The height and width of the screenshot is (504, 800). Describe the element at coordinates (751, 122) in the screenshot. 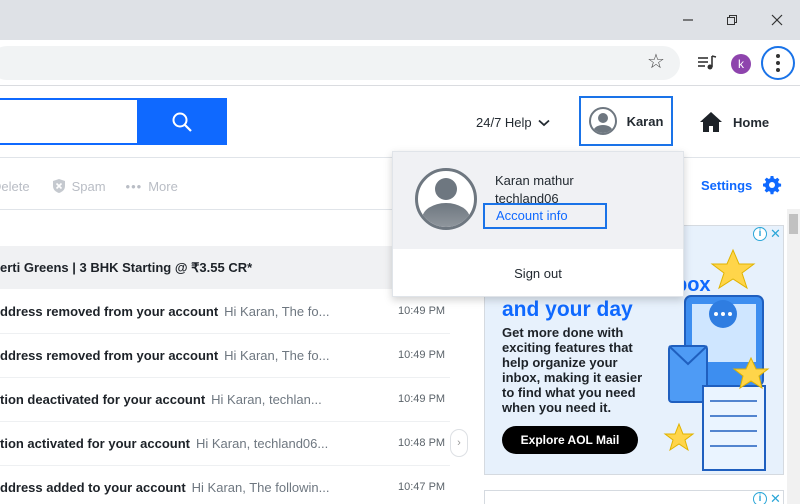

I see `home-label: Home` at that location.